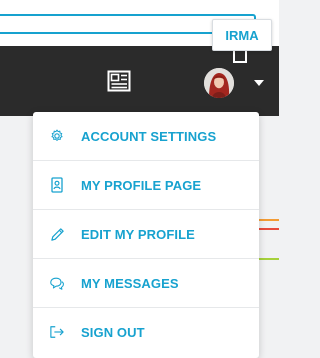 The height and width of the screenshot is (358, 320). What do you see at coordinates (240, 56) in the screenshot?
I see `tooltip-pointer` at bounding box center [240, 56].